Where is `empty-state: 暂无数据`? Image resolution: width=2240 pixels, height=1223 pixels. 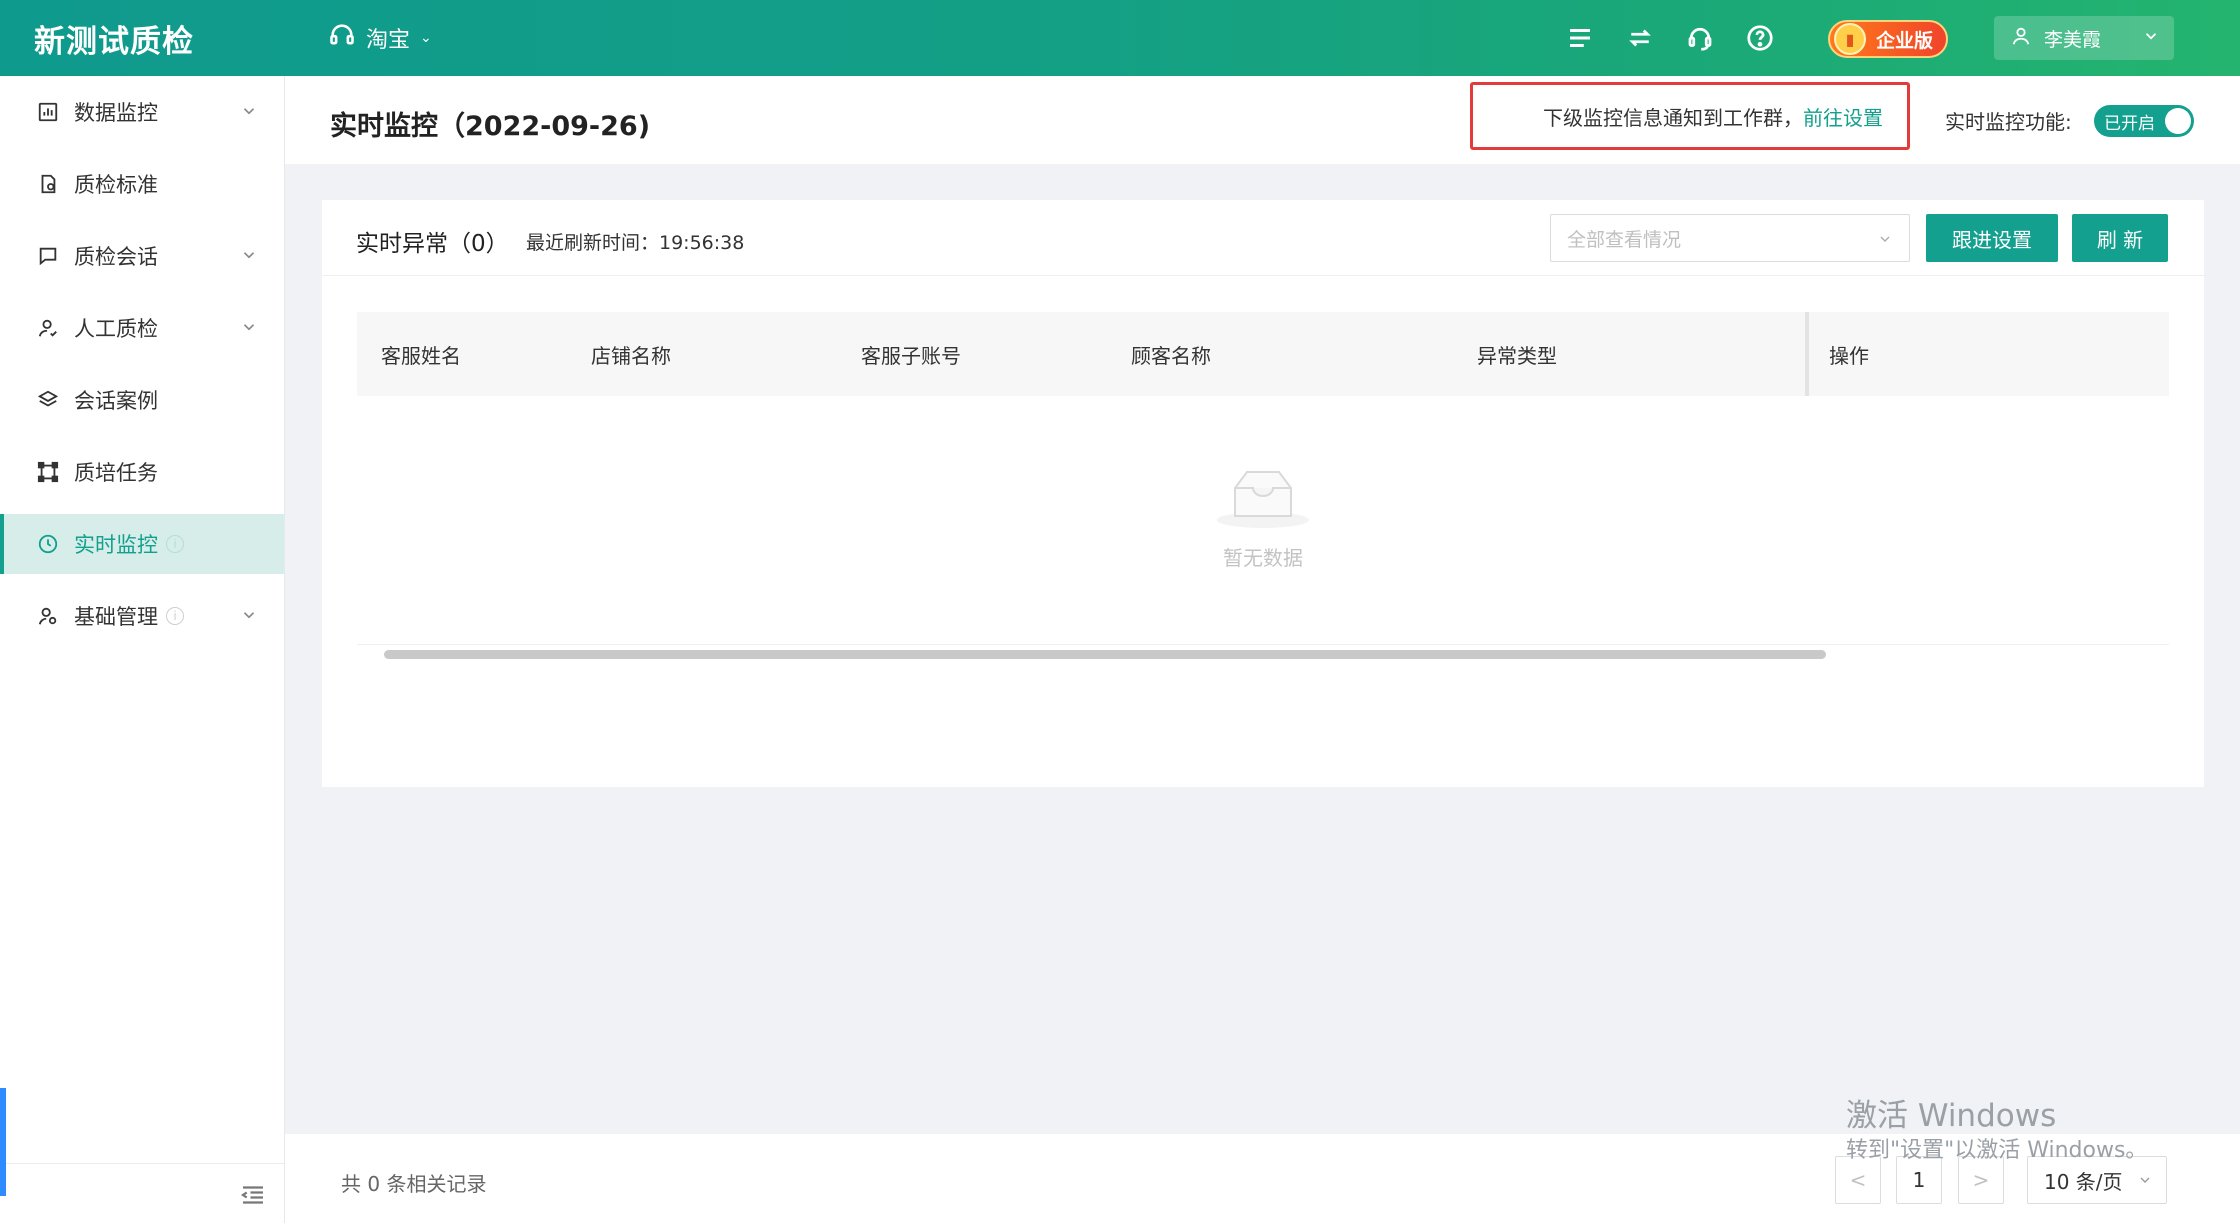
empty-state: 暂无数据 is located at coordinates (1263, 516).